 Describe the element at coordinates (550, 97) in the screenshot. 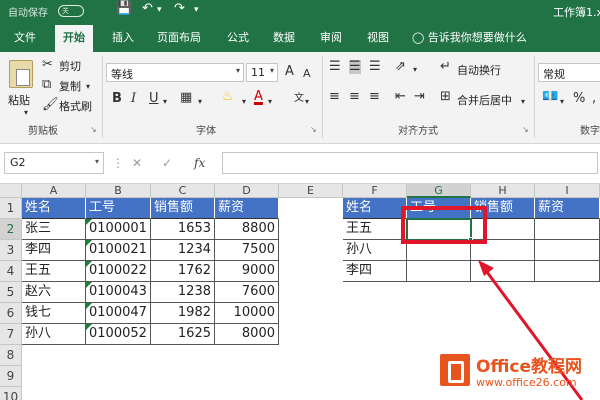

I see `accounting-format-icon: 💶` at that location.